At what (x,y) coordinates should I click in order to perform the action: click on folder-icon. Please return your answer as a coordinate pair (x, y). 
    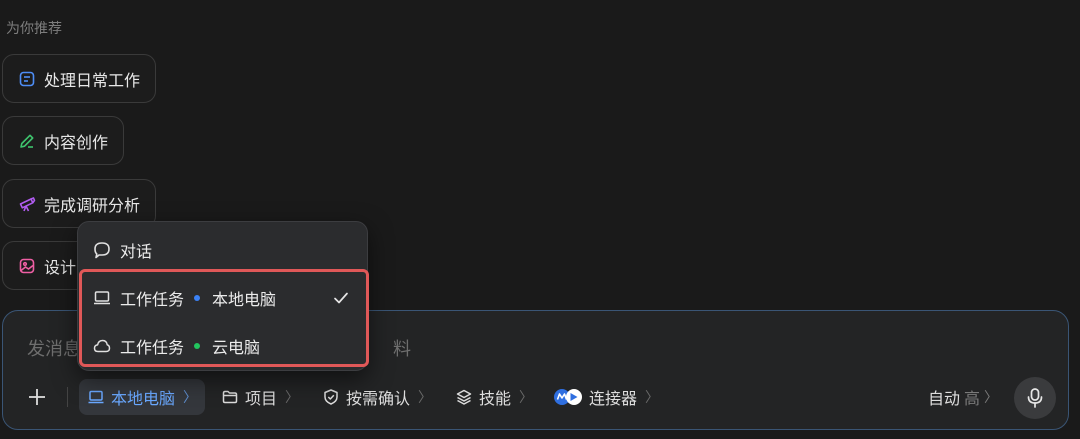
    Looking at the image, I should click on (230, 397).